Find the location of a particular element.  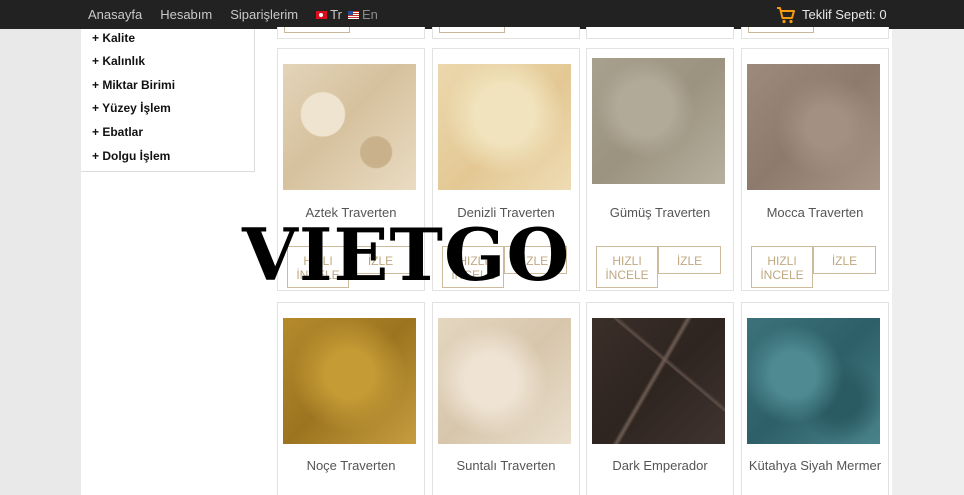

product-card-dark-emperador: Dark Emperador is located at coordinates (660, 398).